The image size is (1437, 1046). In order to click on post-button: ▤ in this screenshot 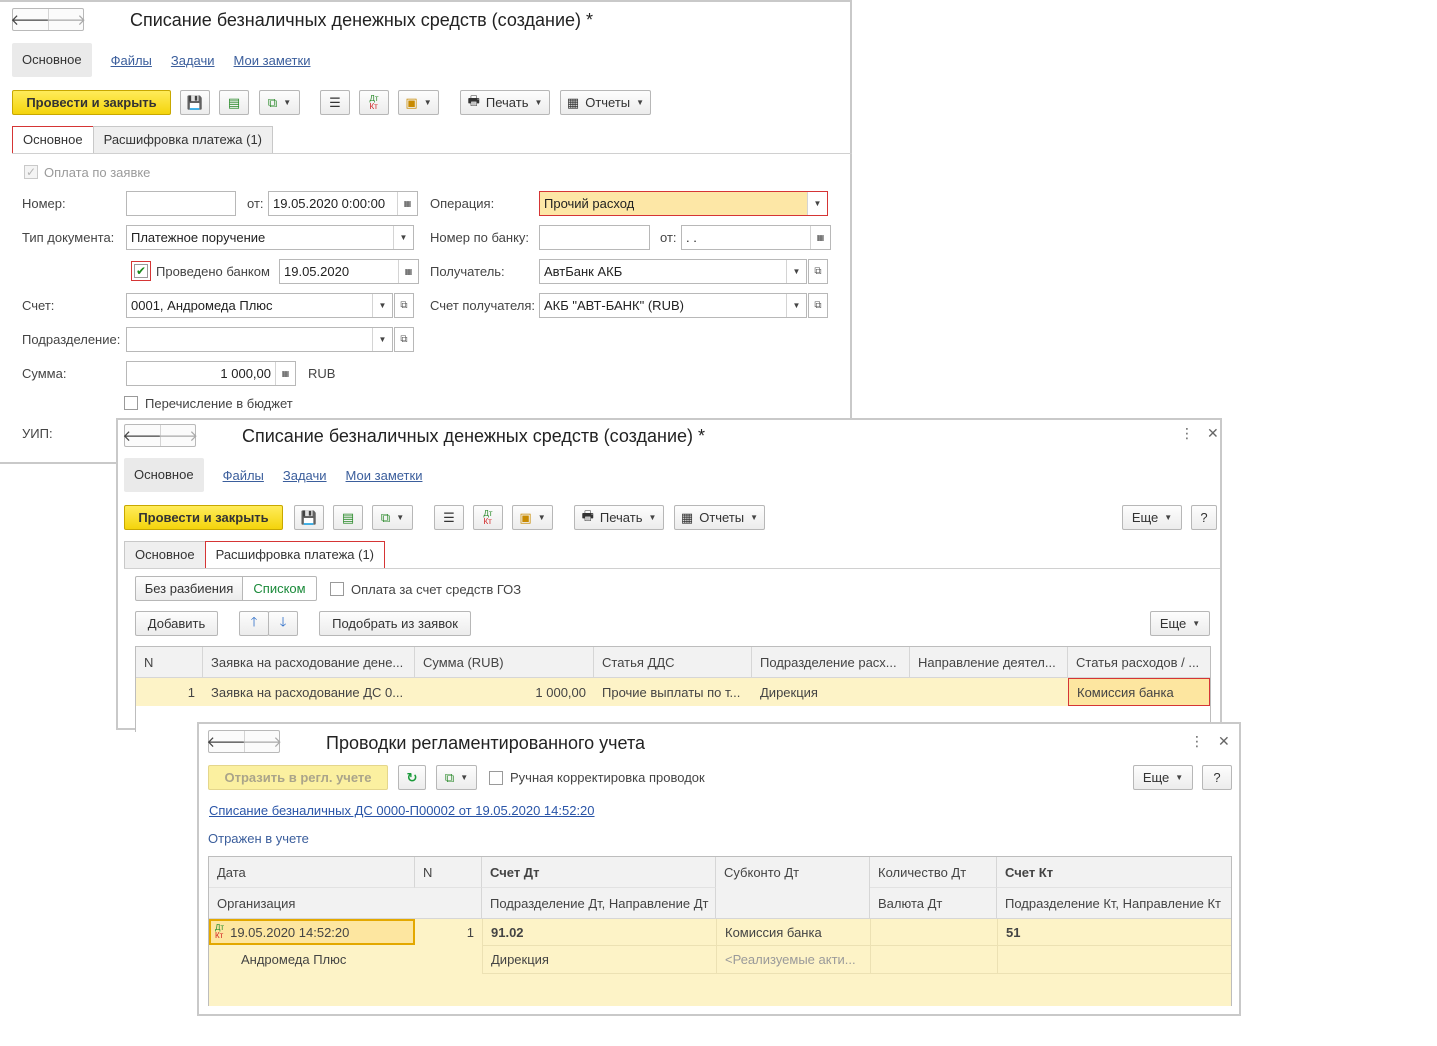, I will do `click(348, 517)`.